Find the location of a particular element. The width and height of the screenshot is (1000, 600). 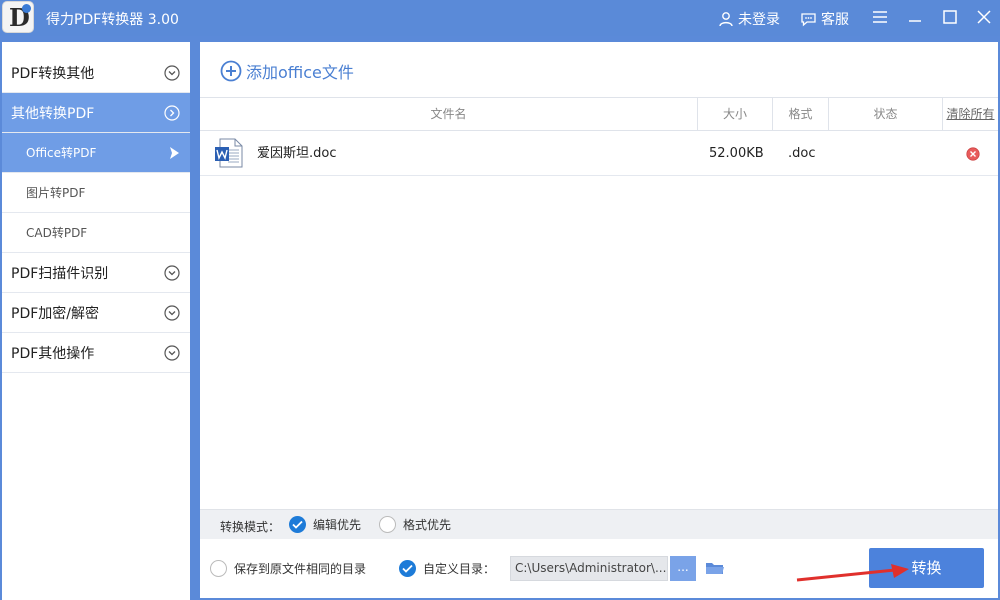

sidebar-item-label: 其他转换PDF is located at coordinates (53, 113).